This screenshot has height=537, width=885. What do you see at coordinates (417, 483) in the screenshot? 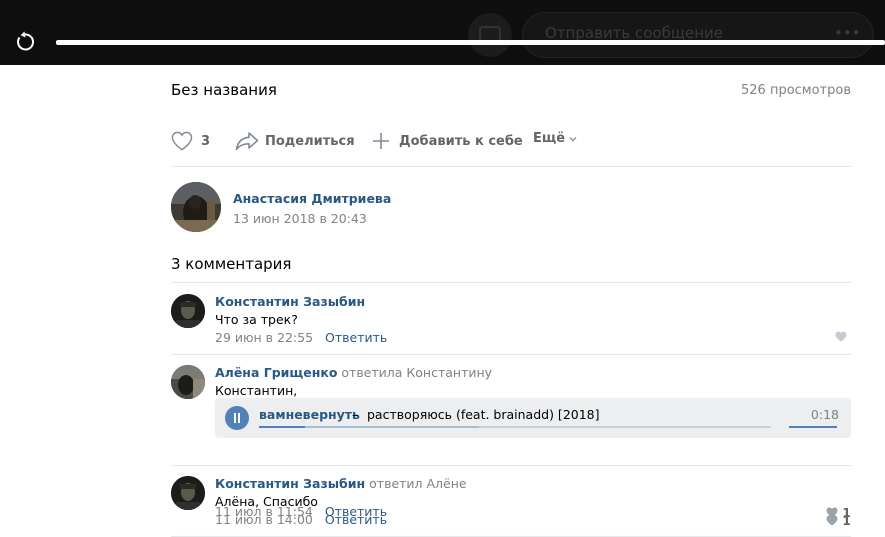
I see `reply-to-text: ответил Алёне` at bounding box center [417, 483].